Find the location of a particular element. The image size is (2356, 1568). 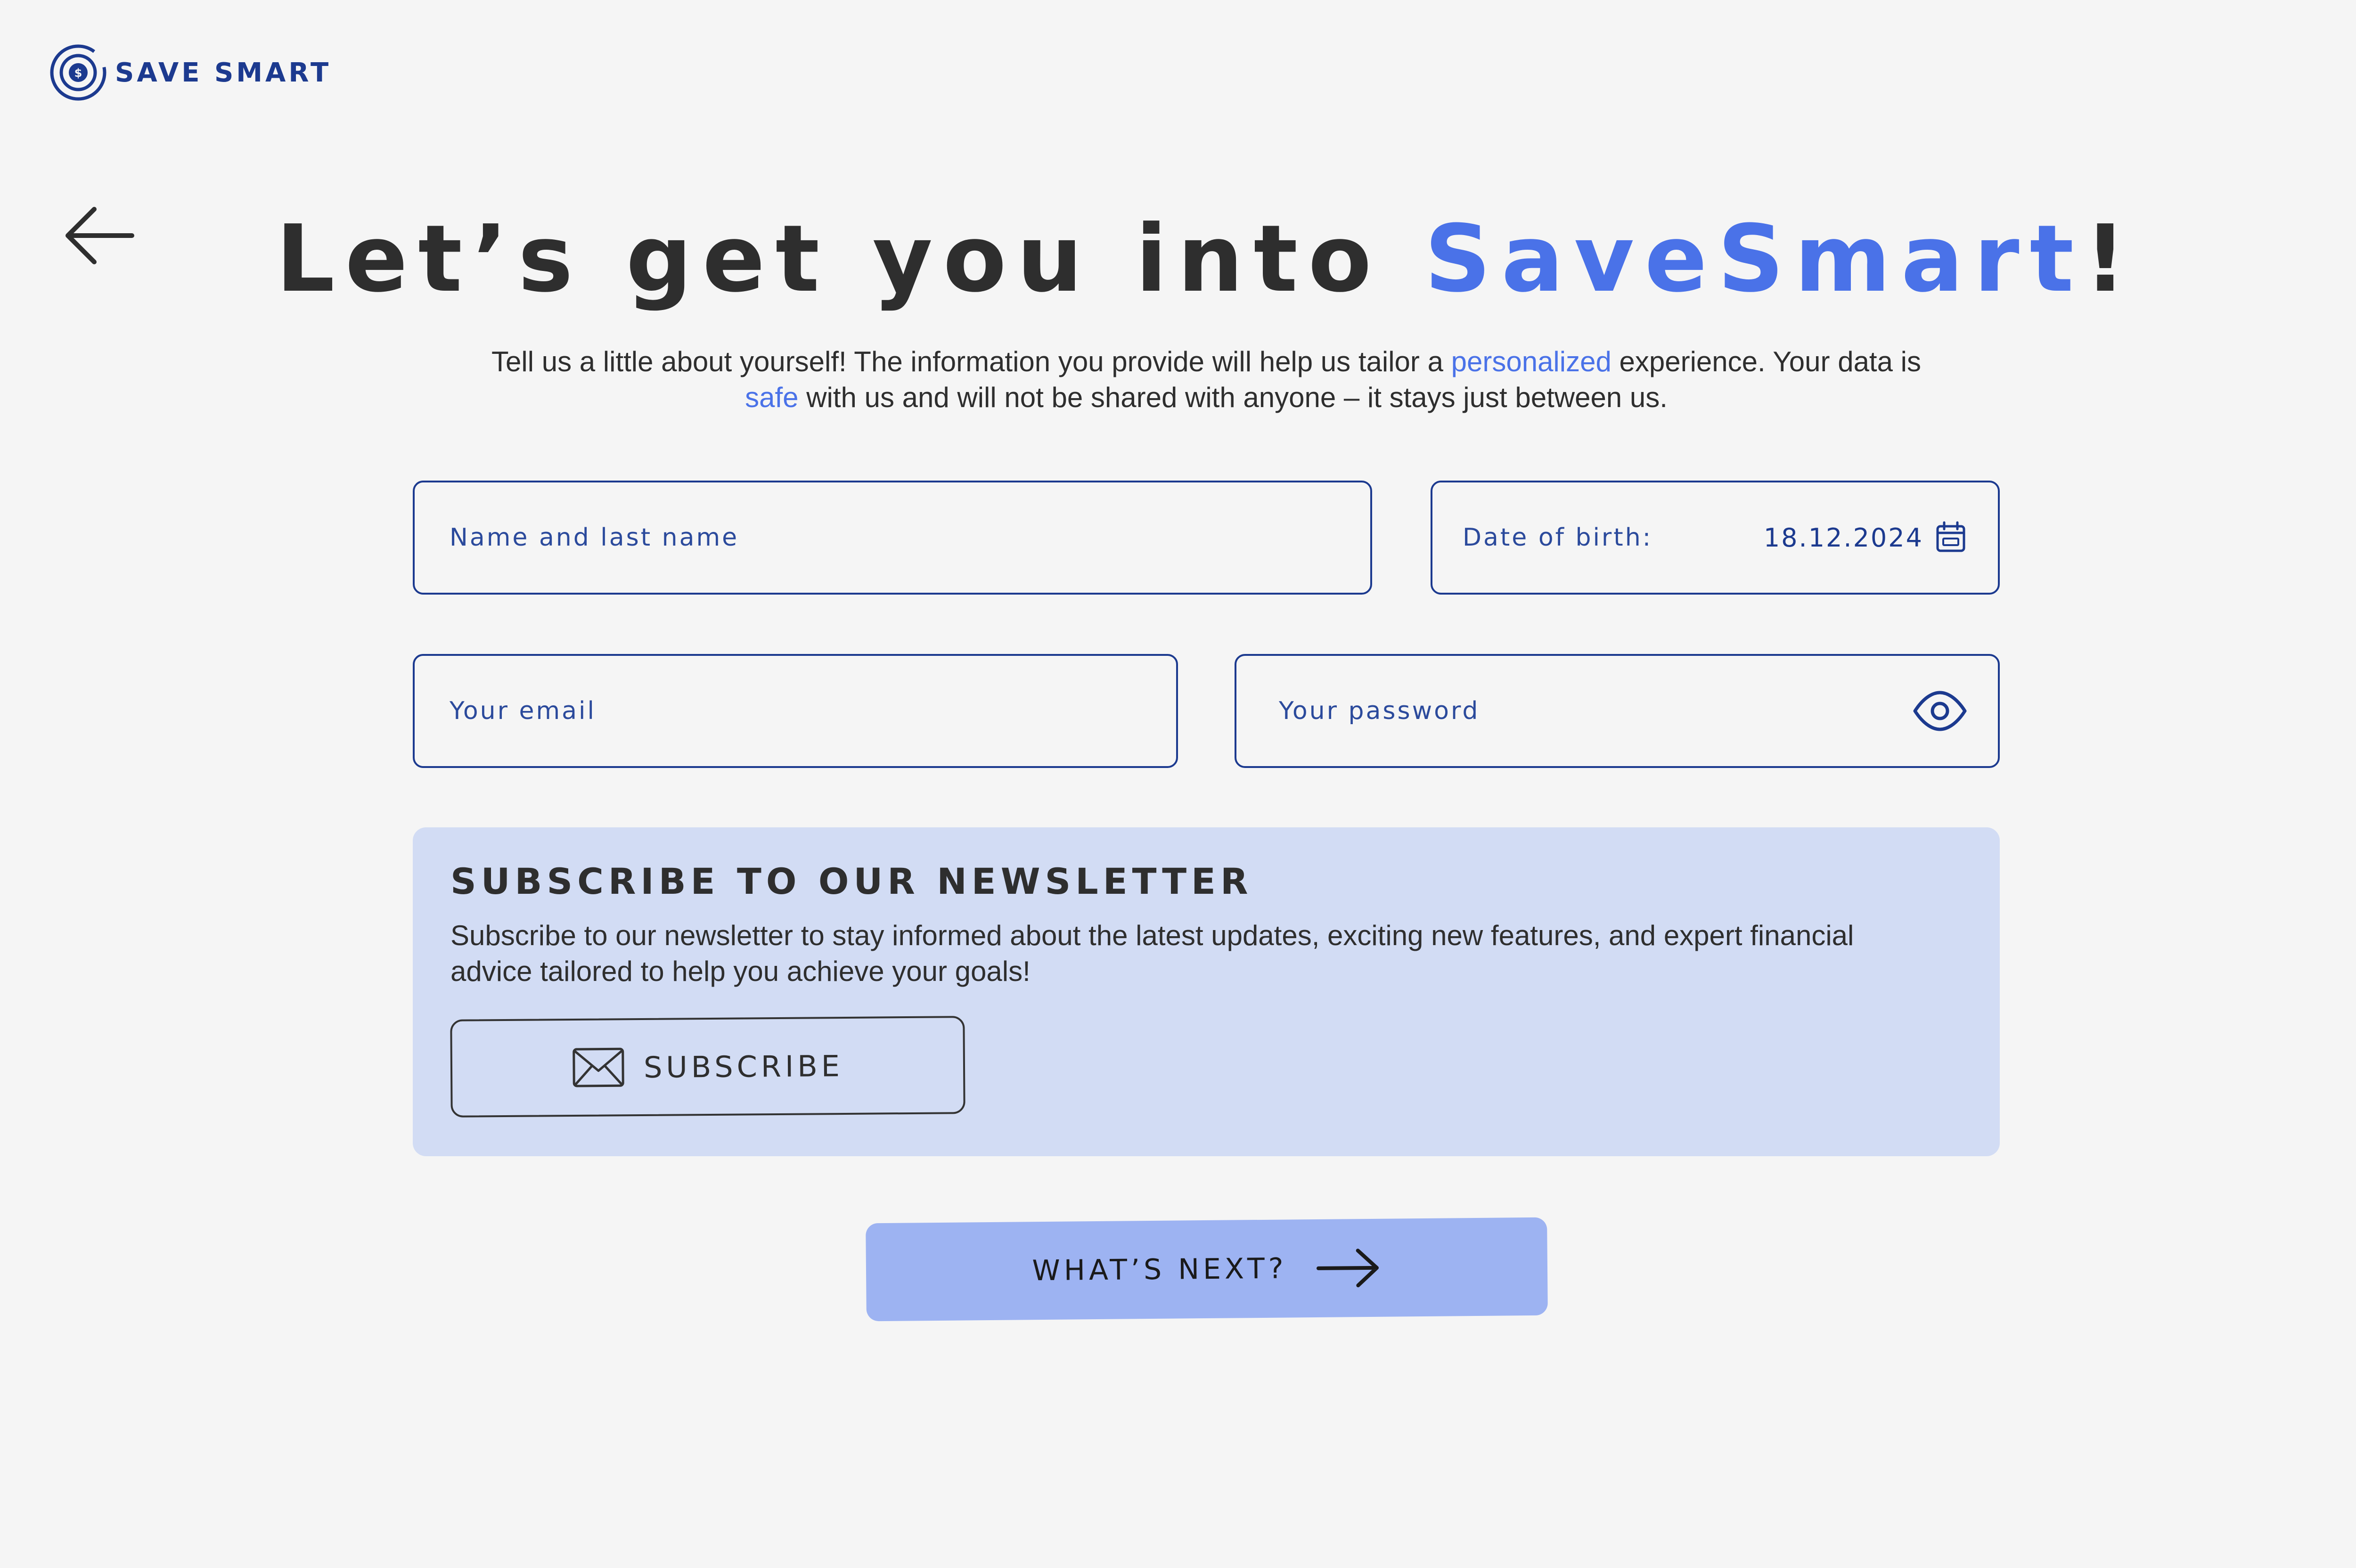

logo: $ SAVE SMART is located at coordinates (190, 72).